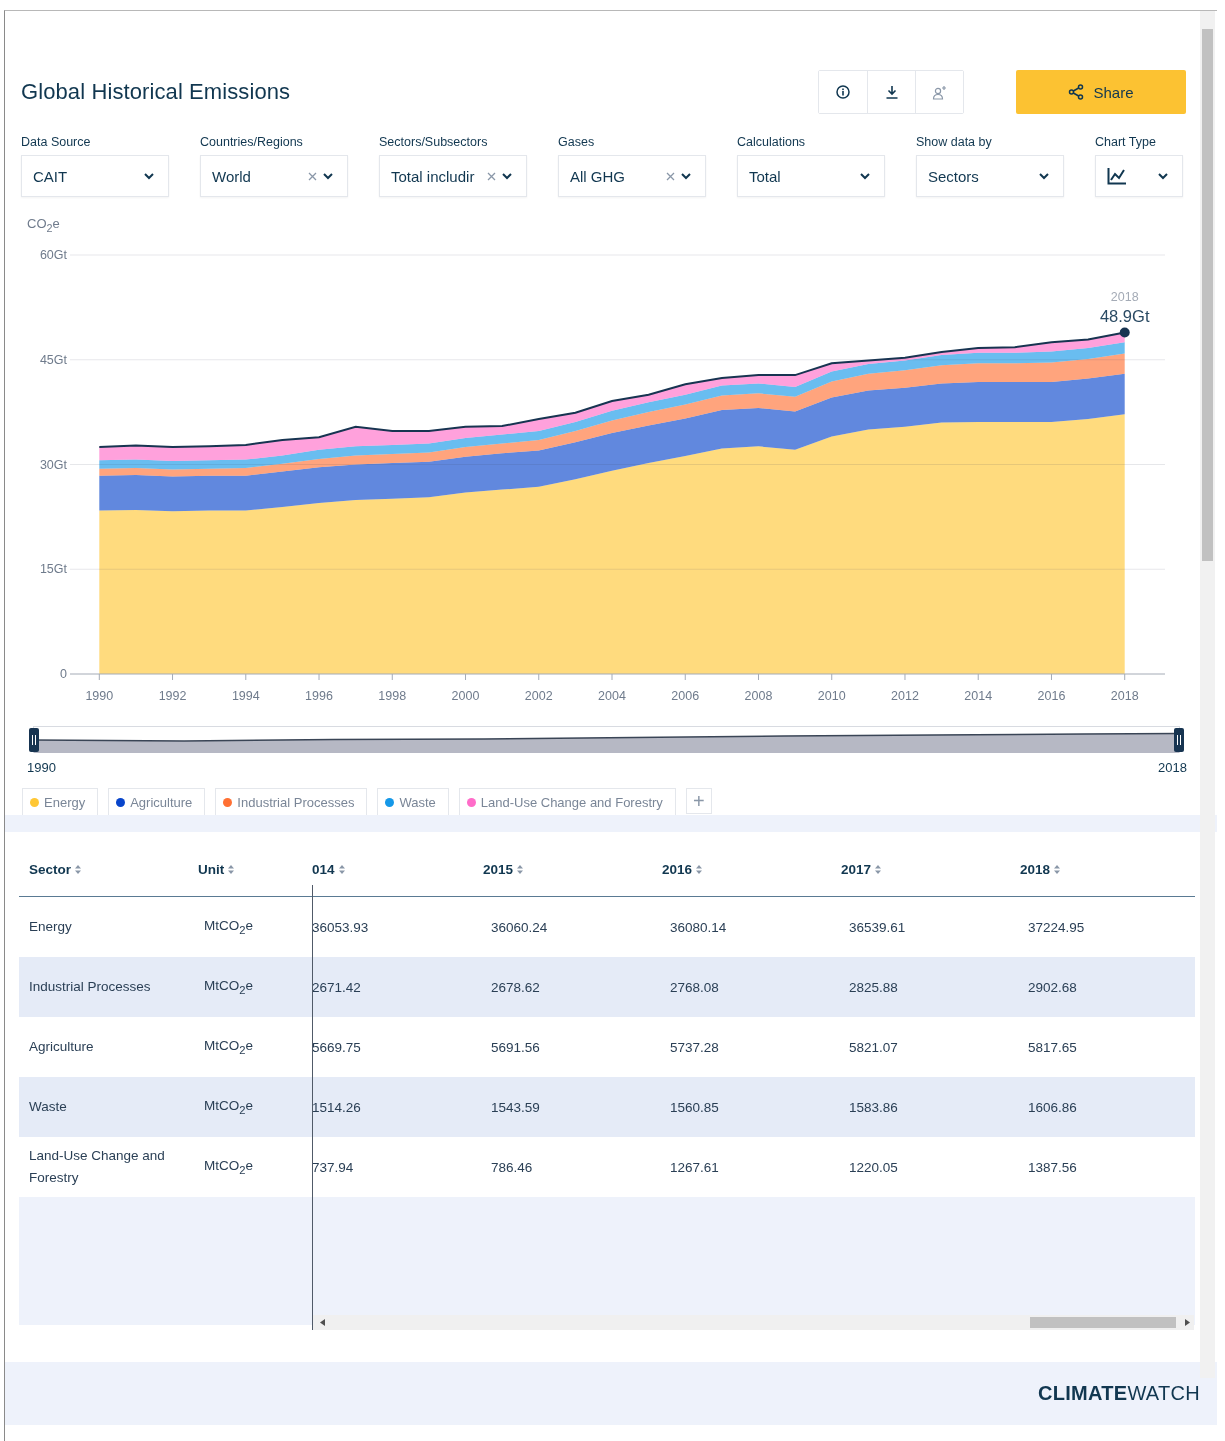  What do you see at coordinates (56, 143) in the screenshot?
I see `filter-label: Data Source` at bounding box center [56, 143].